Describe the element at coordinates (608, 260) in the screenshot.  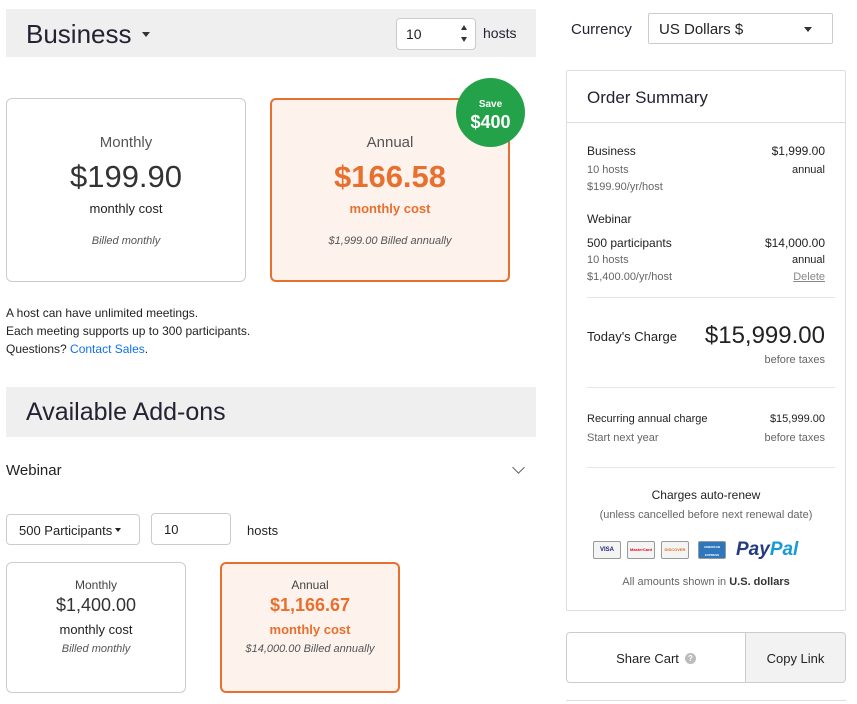
I see `summary-webinar-hosts: 10 hosts` at that location.